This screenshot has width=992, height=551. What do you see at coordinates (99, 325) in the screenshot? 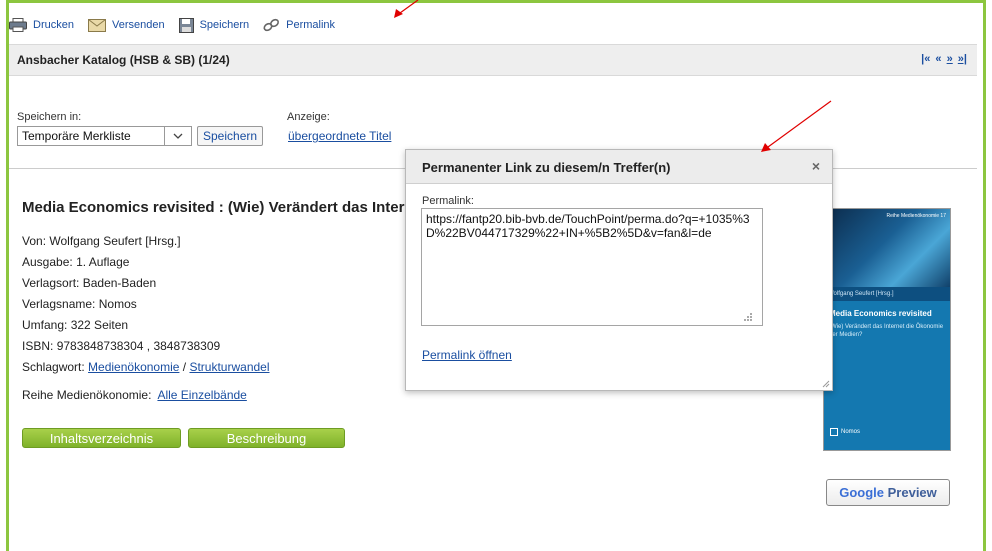
I see `extent-value: 322 Seiten` at bounding box center [99, 325].